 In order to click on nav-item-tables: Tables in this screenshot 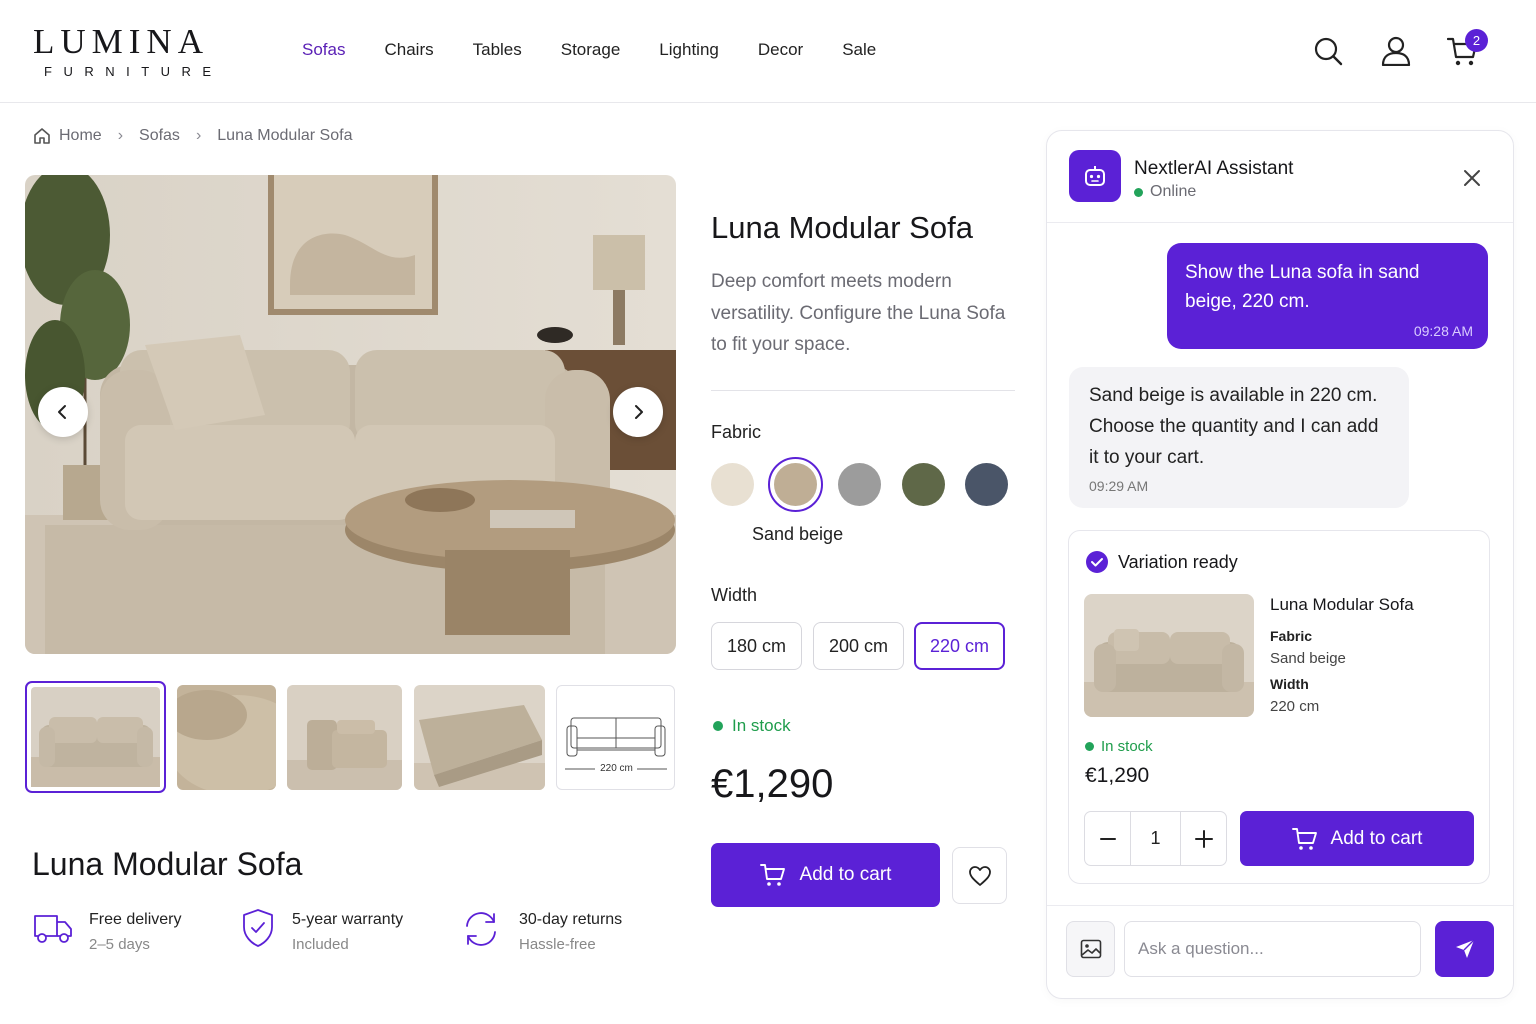, I will do `click(497, 50)`.